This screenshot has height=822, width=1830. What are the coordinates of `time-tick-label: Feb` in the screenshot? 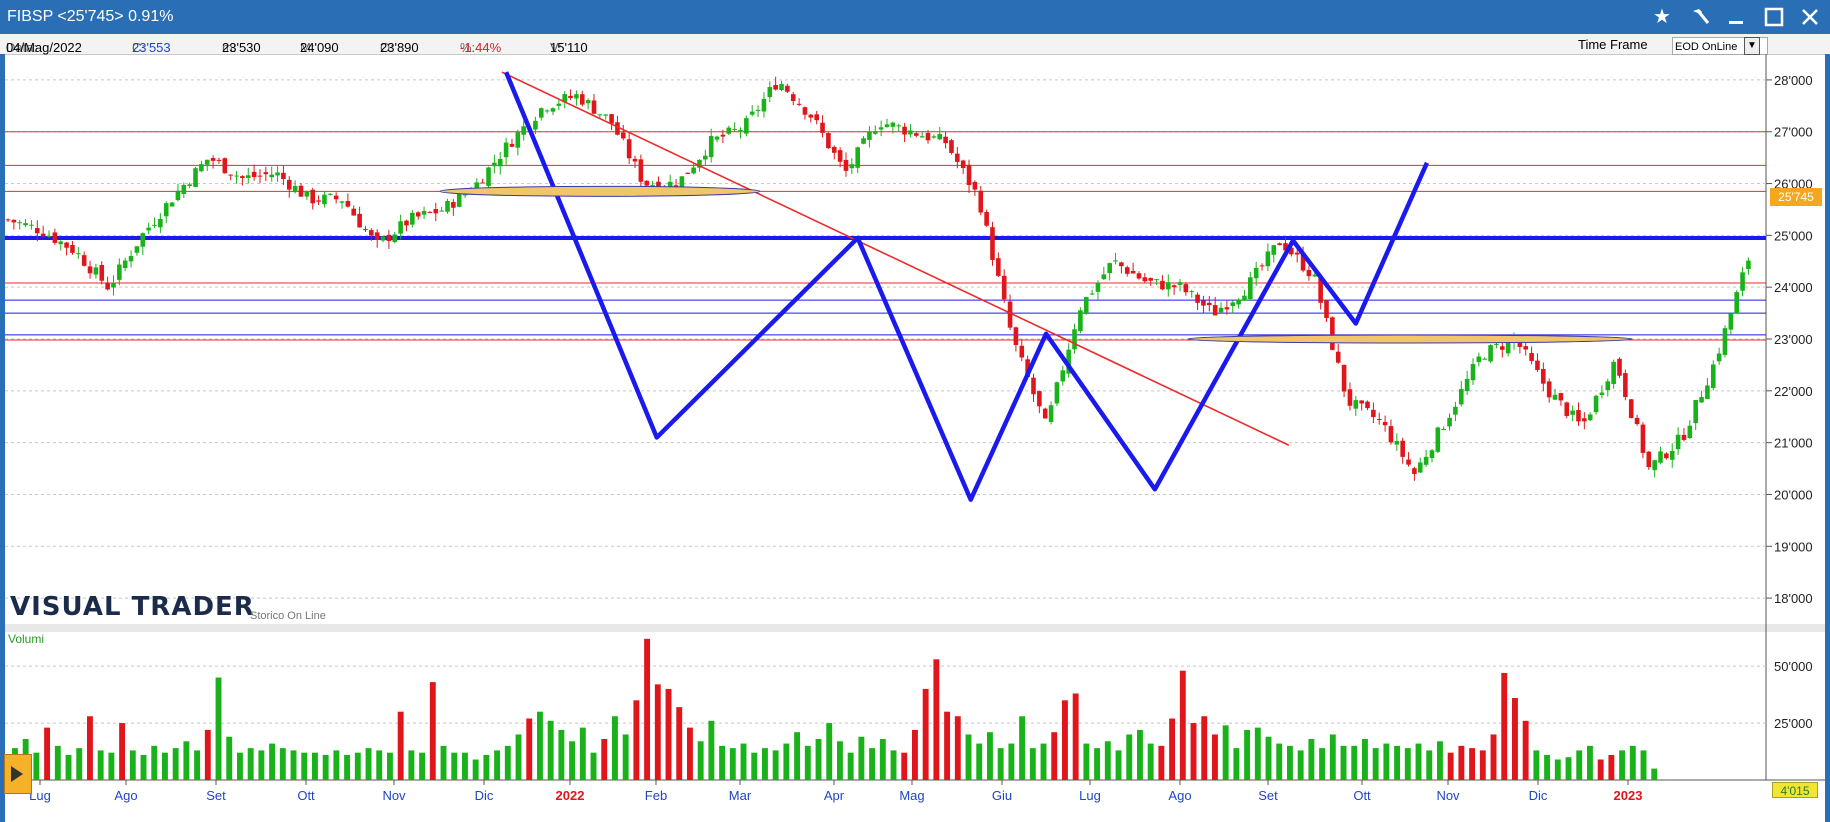 It's located at (656, 795).